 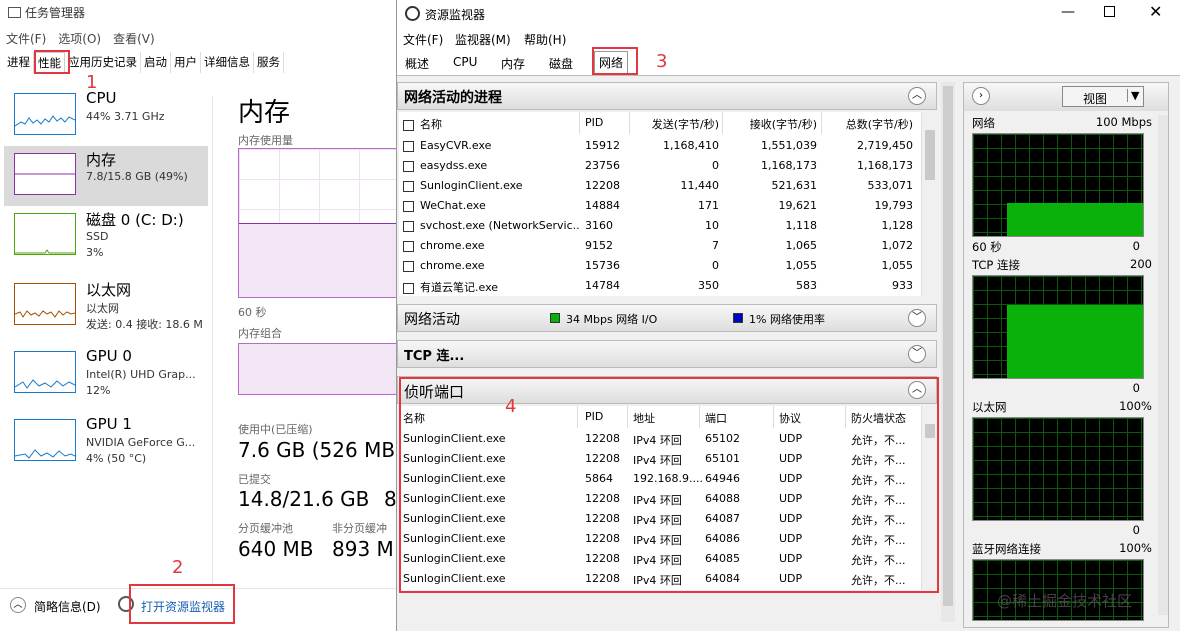 What do you see at coordinates (667, 354) in the screenshot?
I see `tcp-panel-header: TCP 连... ﹀` at bounding box center [667, 354].